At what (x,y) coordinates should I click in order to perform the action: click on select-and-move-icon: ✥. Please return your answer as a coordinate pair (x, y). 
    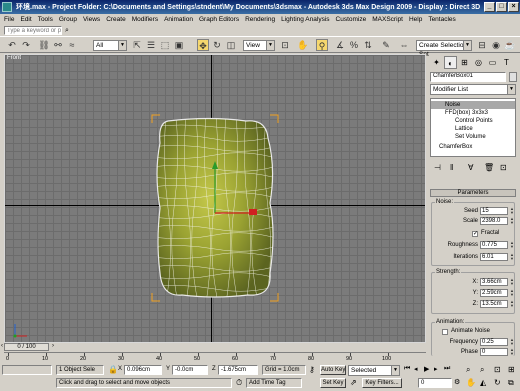
    Looking at the image, I should click on (203, 45).